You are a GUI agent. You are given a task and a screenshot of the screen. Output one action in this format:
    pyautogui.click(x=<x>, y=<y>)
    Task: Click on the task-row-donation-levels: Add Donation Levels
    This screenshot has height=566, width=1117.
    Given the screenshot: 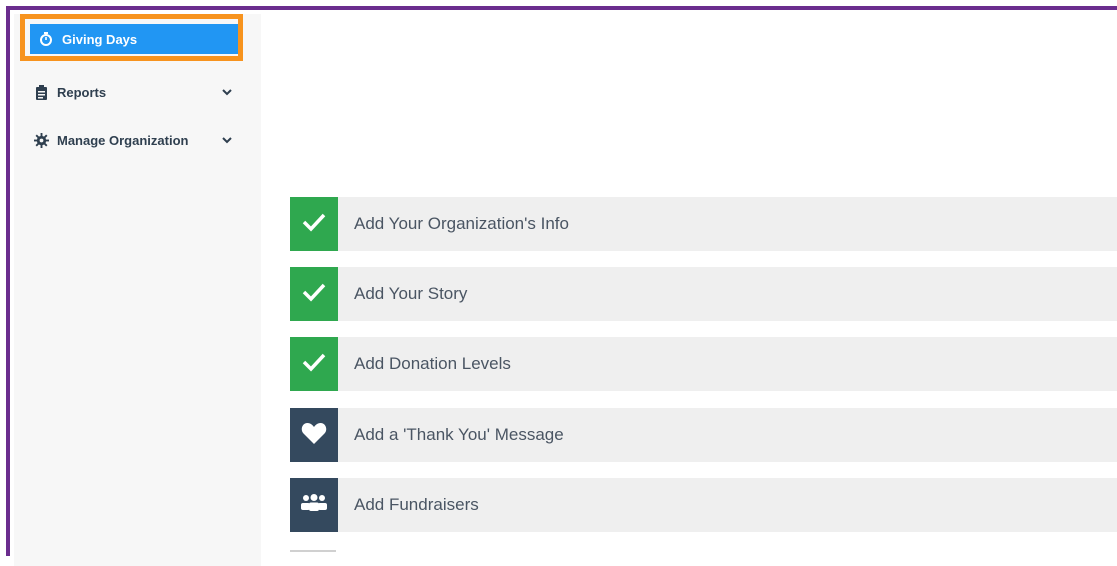 What is the action you would take?
    pyautogui.click(x=703, y=364)
    